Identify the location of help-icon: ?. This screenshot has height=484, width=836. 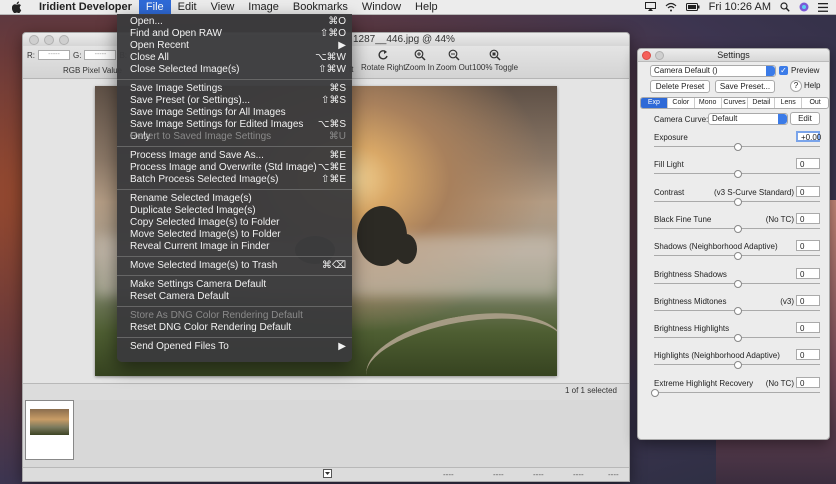
(796, 86).